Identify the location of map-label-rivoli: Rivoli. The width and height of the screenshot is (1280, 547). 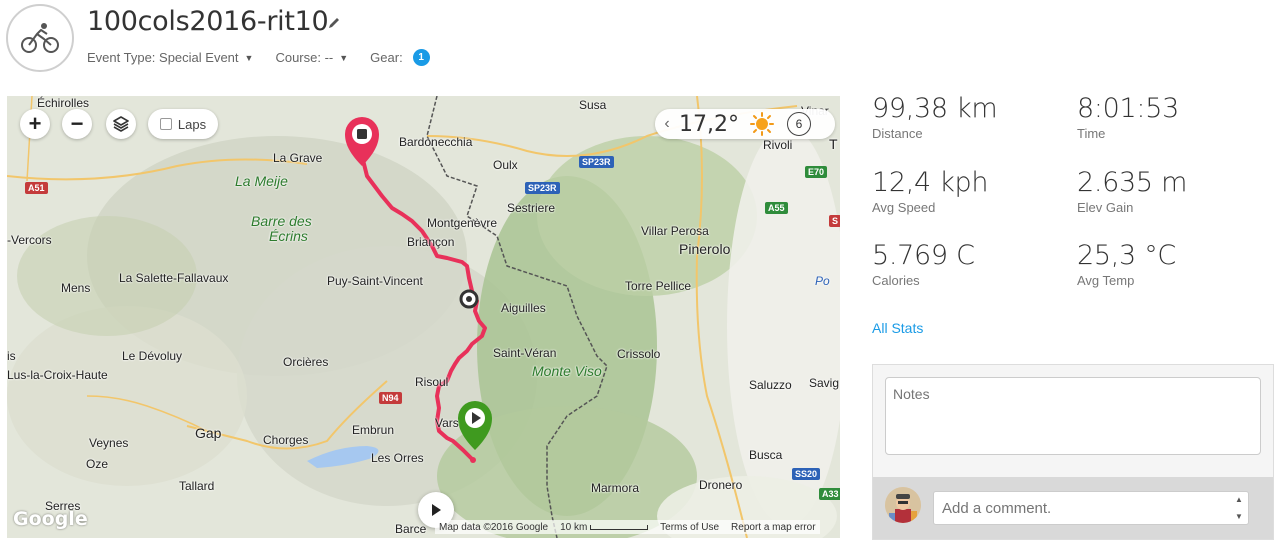
(778, 145).